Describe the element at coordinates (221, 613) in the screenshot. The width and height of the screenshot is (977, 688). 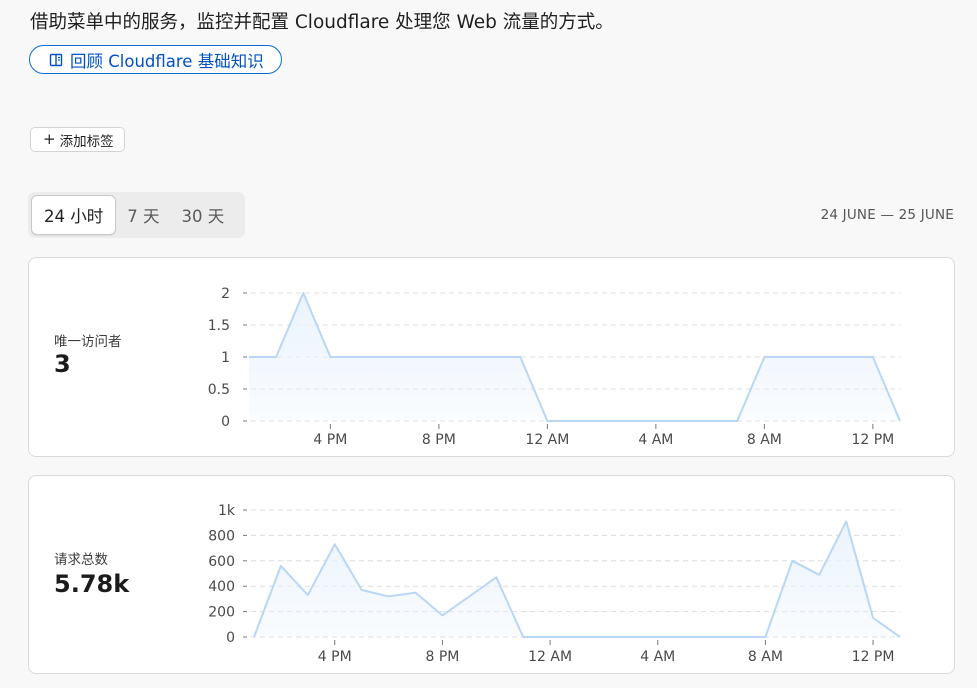
I see `y-tick-label: 200` at that location.